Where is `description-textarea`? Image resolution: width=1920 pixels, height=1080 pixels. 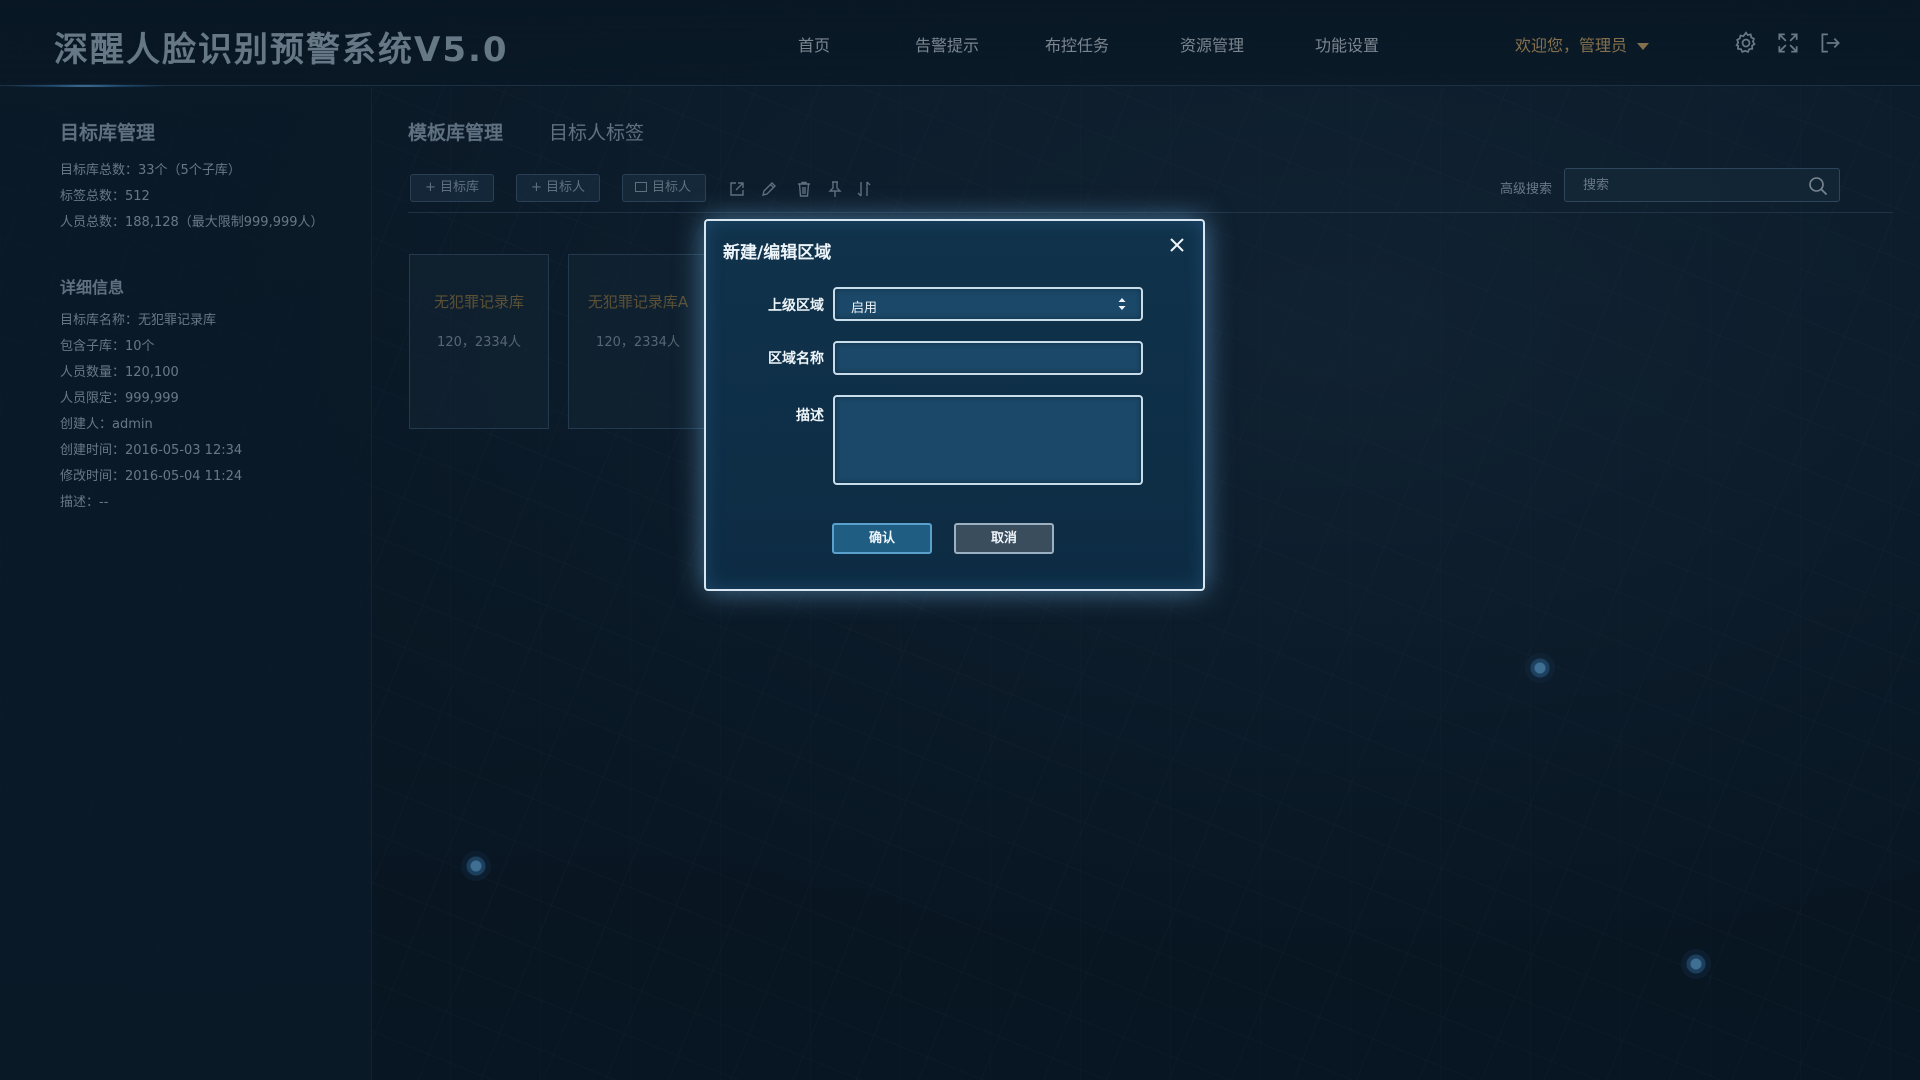
description-textarea is located at coordinates (988, 440).